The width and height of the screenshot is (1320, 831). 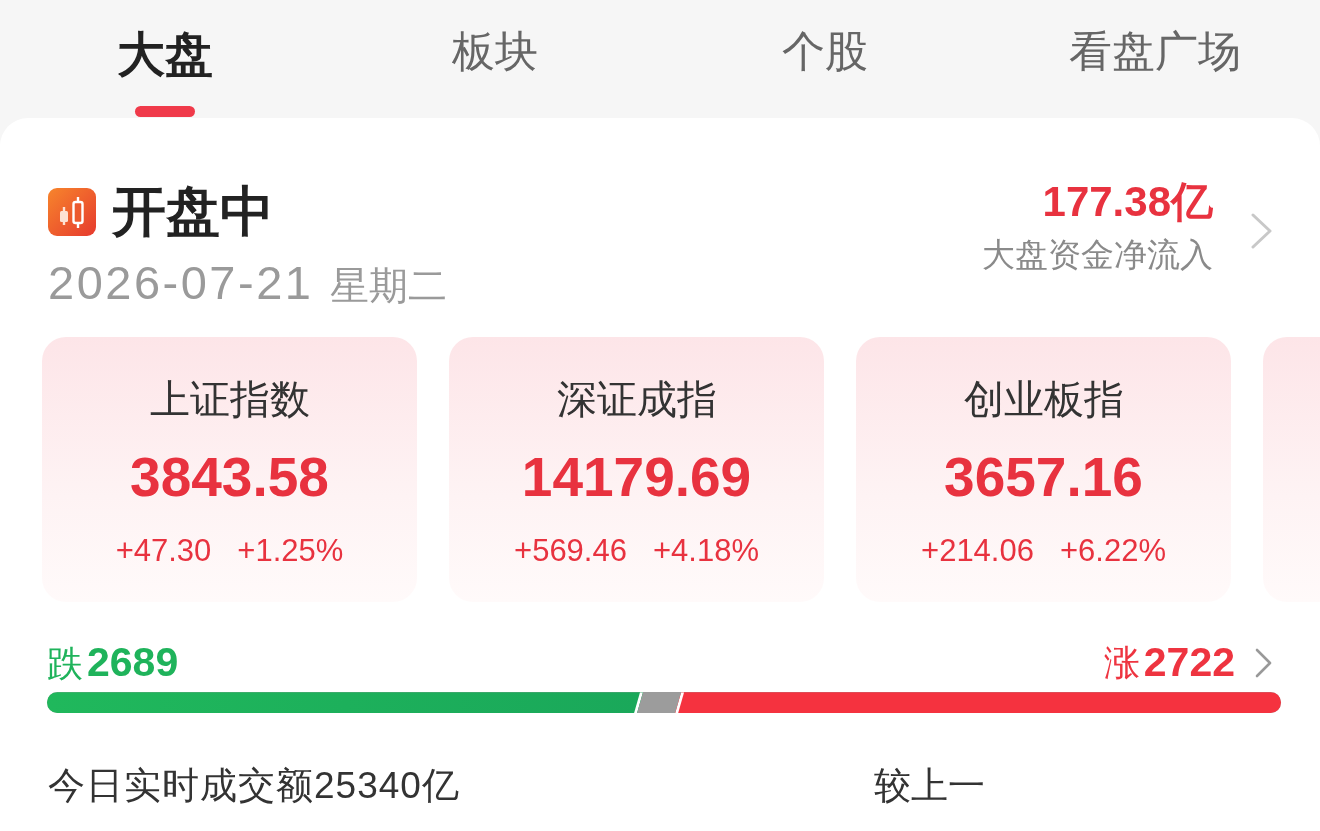 I want to click on index-name: 上证指数, so click(x=229, y=400).